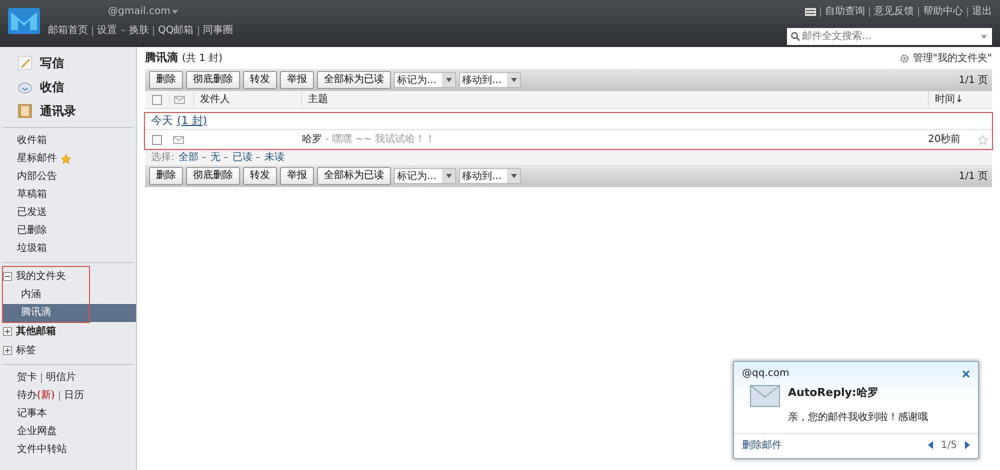 This screenshot has height=470, width=1000. Describe the element at coordinates (52, 87) in the screenshot. I see `receive-link: 收信` at that location.